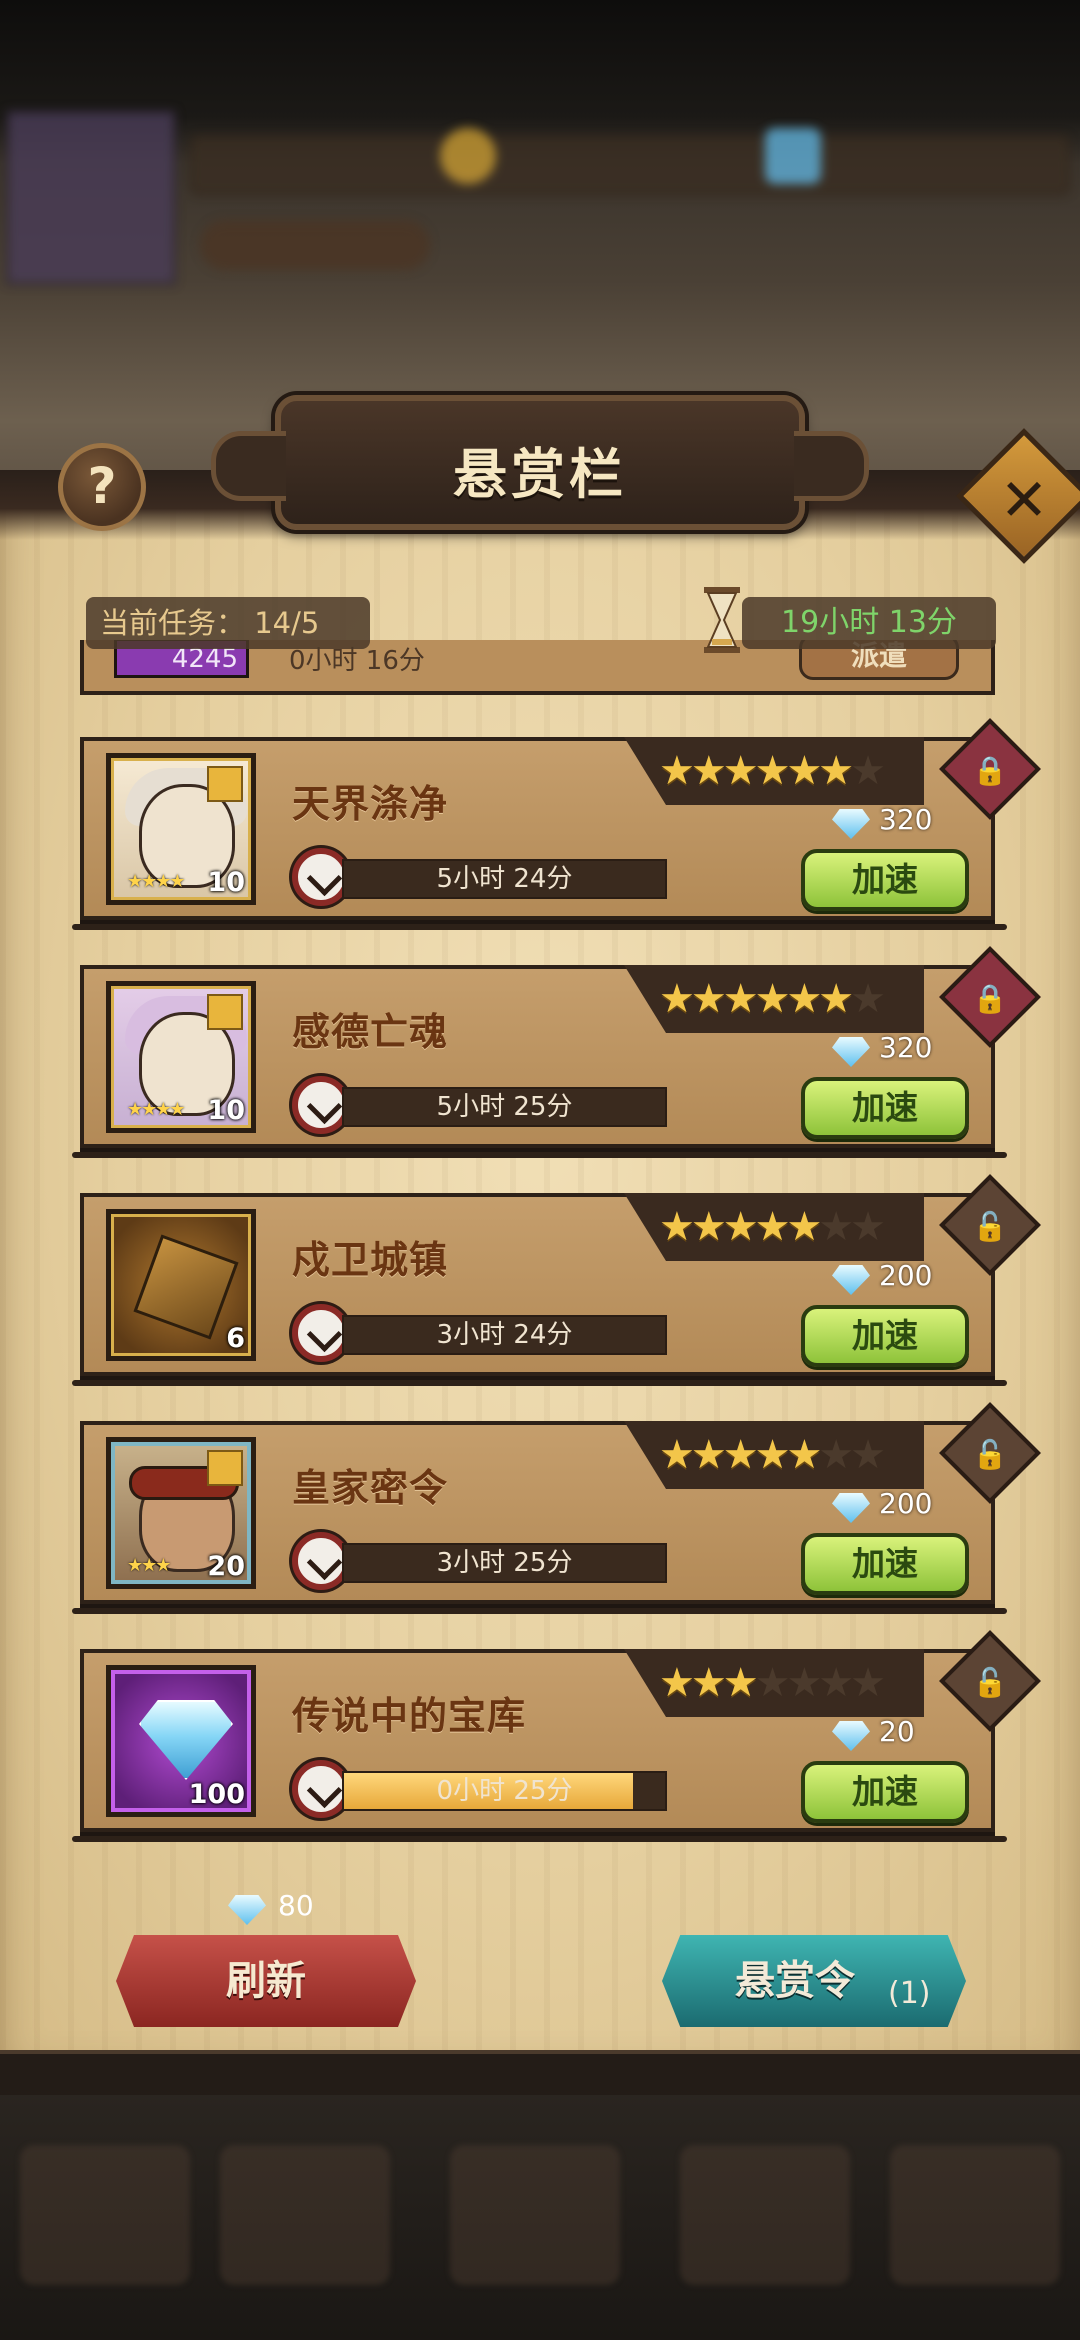 Image resolution: width=1080 pixels, height=2340 pixels. What do you see at coordinates (793, 156) in the screenshot?
I see `background-gem-icon` at bounding box center [793, 156].